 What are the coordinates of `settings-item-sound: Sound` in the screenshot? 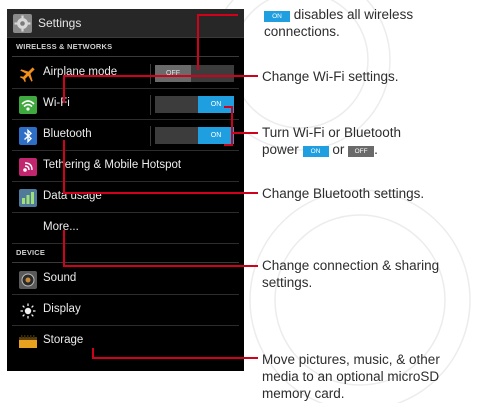 It's located at (125, 279).